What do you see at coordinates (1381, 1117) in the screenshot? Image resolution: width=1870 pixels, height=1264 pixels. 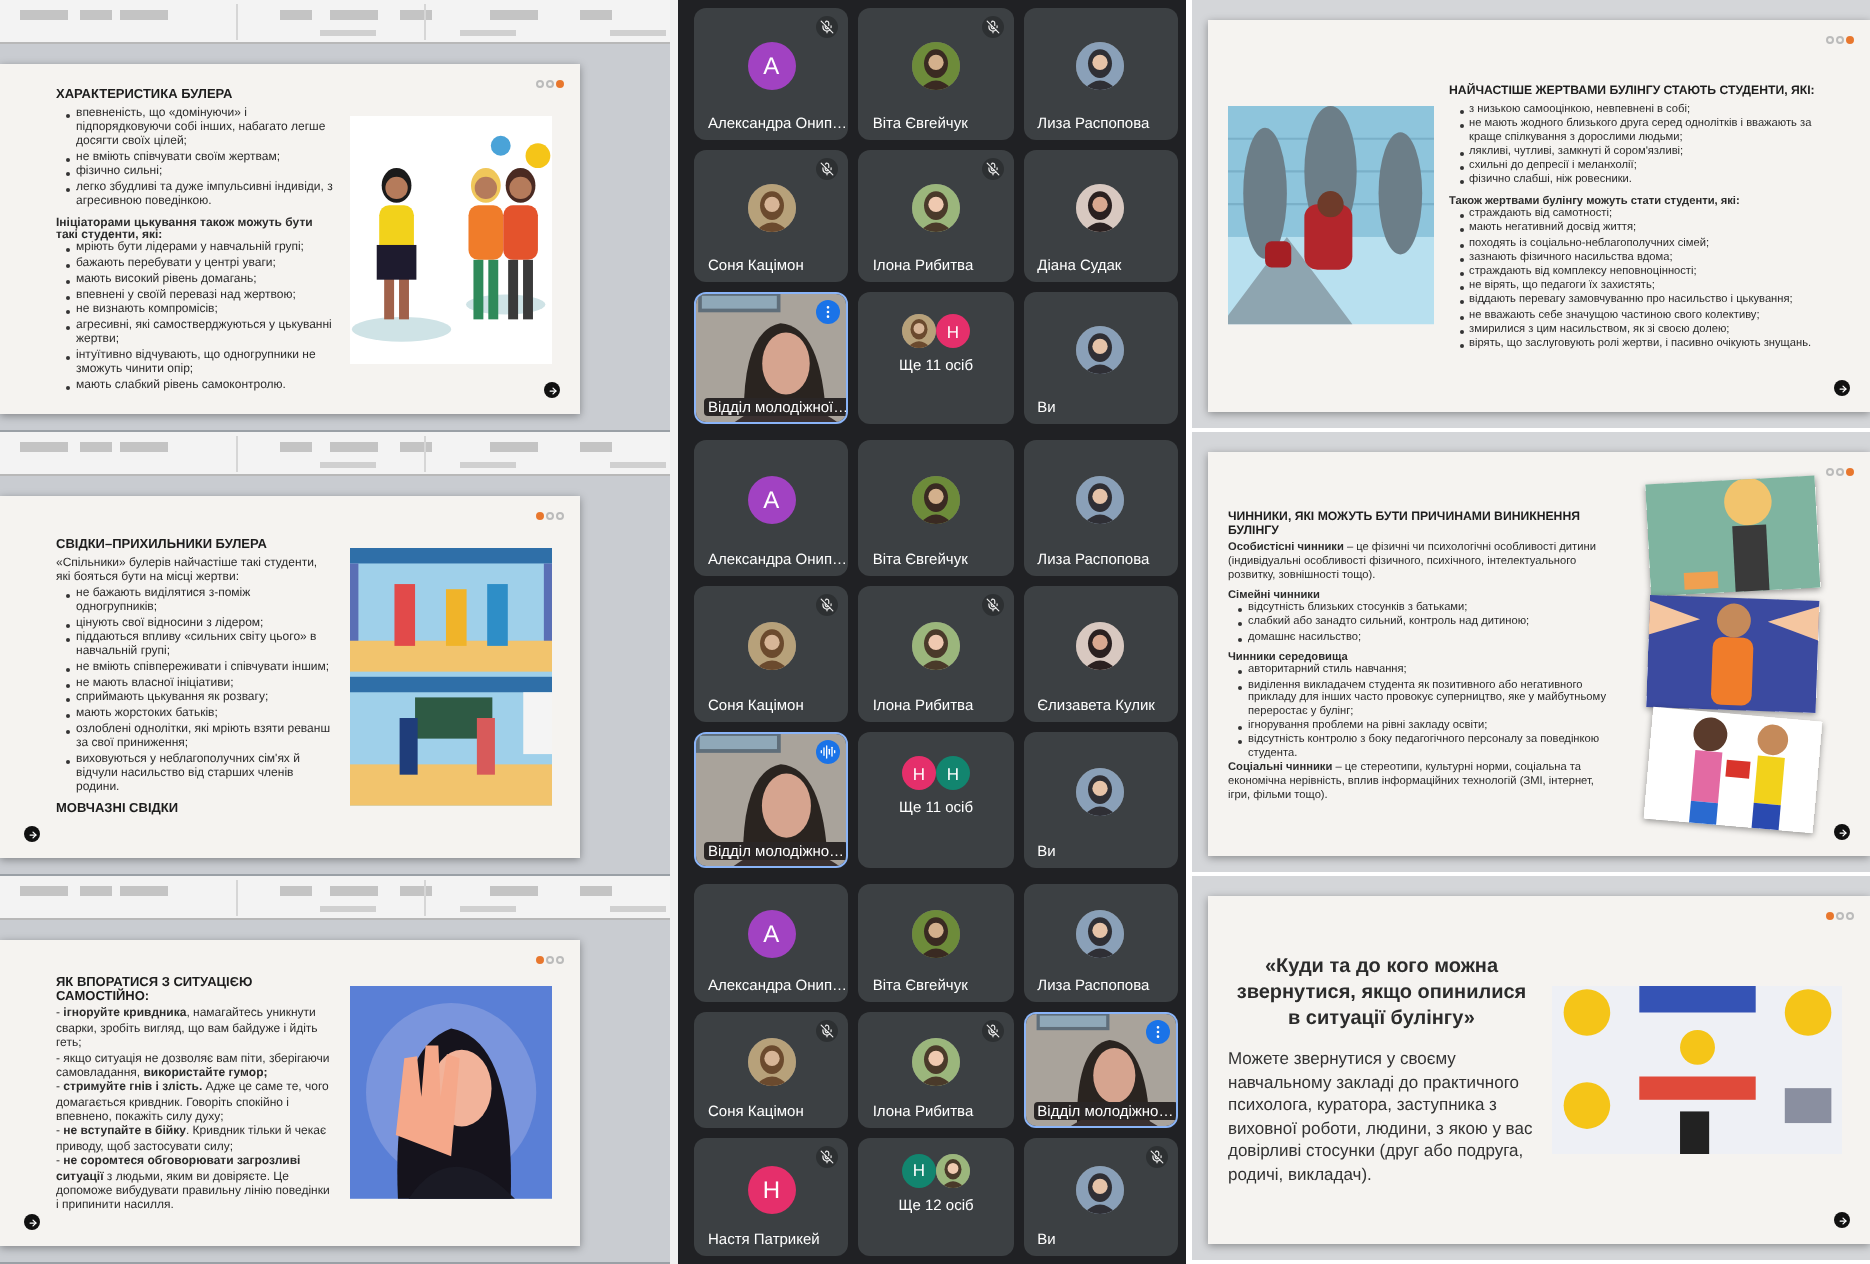 I see `slide-paragraph: Можете звернутися у своєму навчальному закладі до практичного психолога, куратора, заступника з виховної роботи, людини, з якою у вас довірливі стосунки (друг або подруга, родичі, викладач).` at bounding box center [1381, 1117].